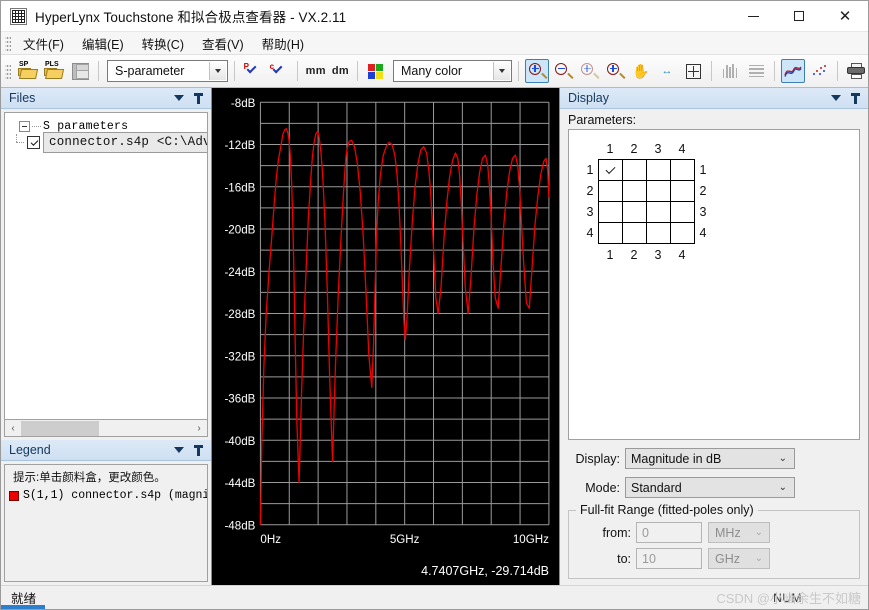 The image size is (869, 610). What do you see at coordinates (28, 71) in the screenshot?
I see `open-sparameter-icon: SP` at bounding box center [28, 71].